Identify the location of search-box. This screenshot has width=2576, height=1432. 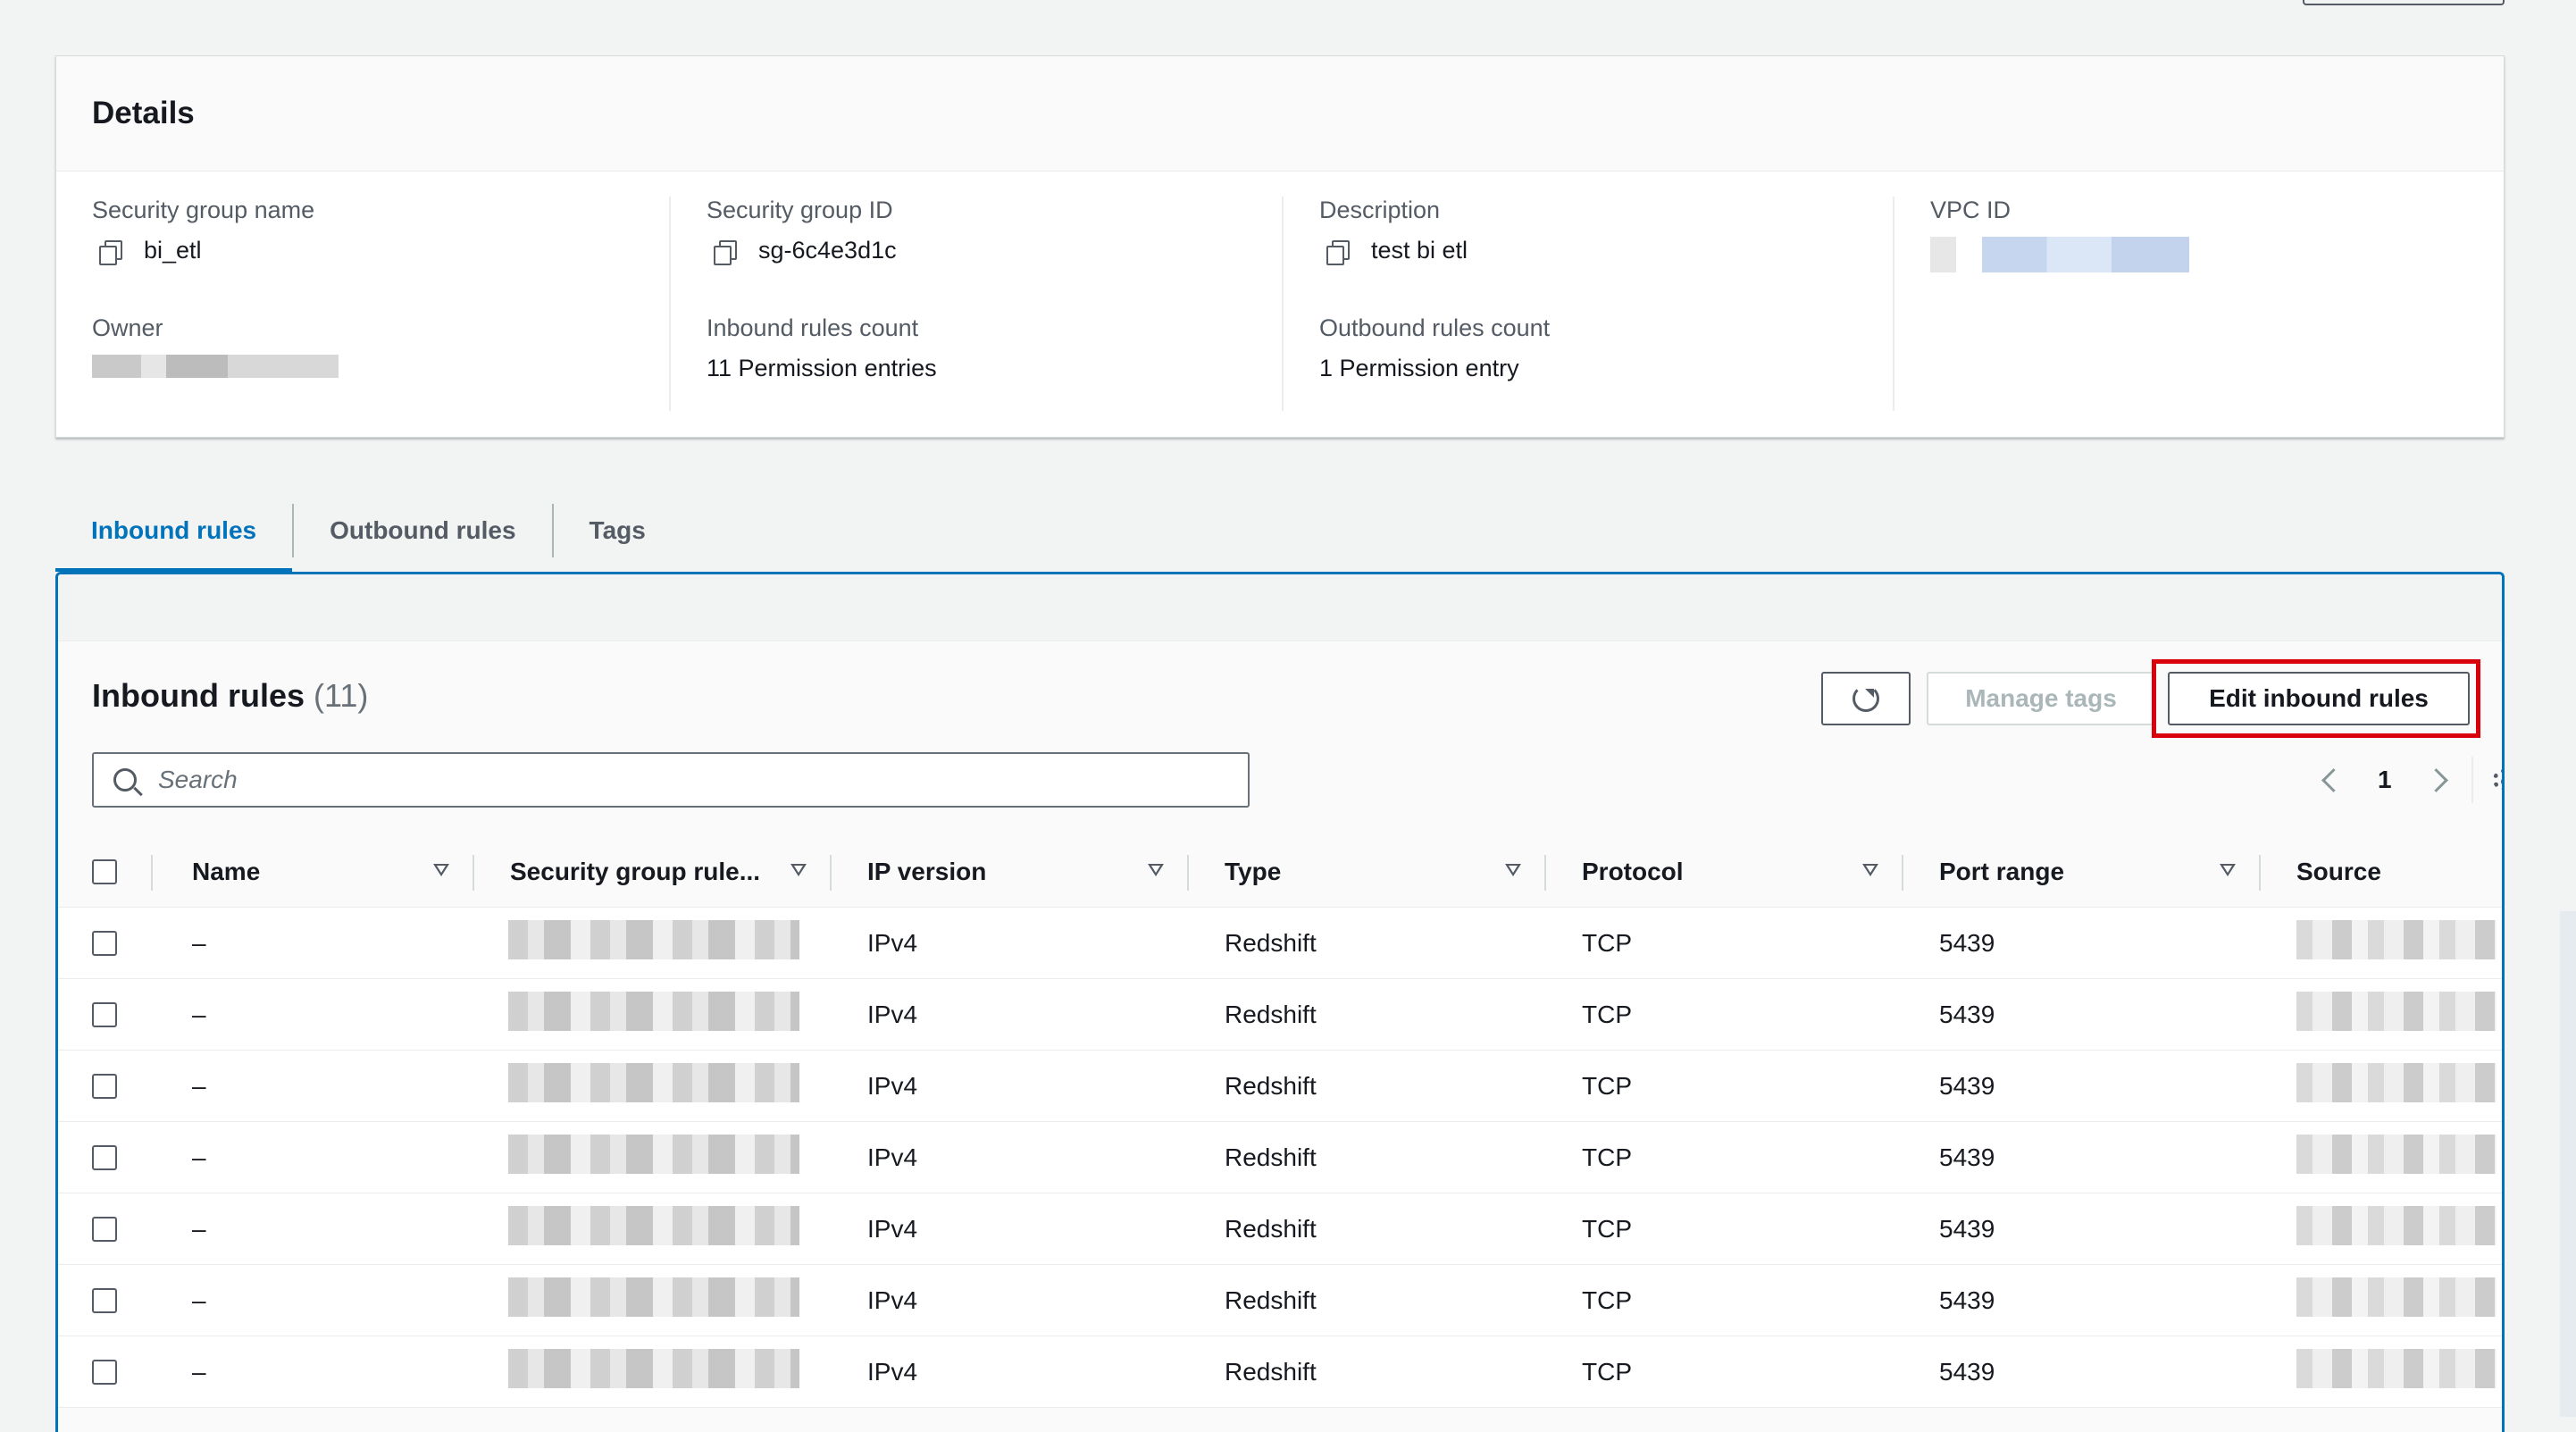
(671, 780).